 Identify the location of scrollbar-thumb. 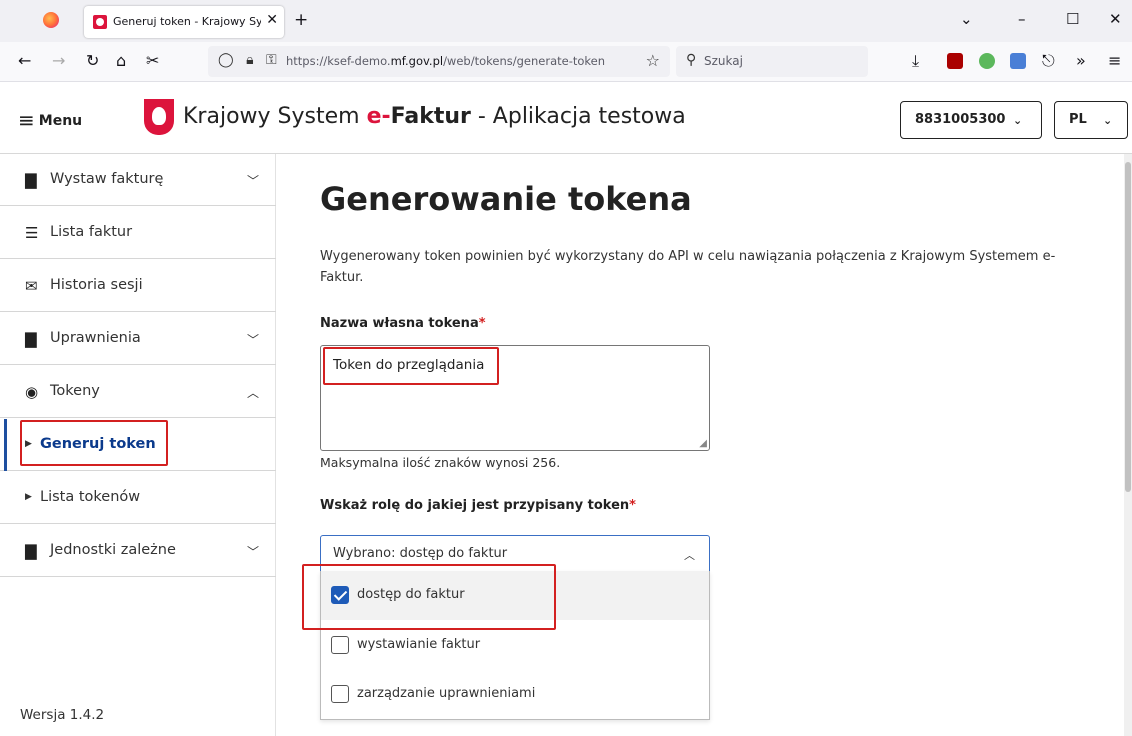
(1128, 327).